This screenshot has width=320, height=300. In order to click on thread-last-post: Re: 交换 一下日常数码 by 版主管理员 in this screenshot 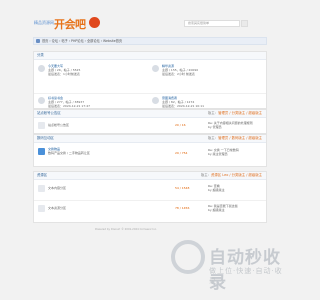, I will do `click(223, 152)`.